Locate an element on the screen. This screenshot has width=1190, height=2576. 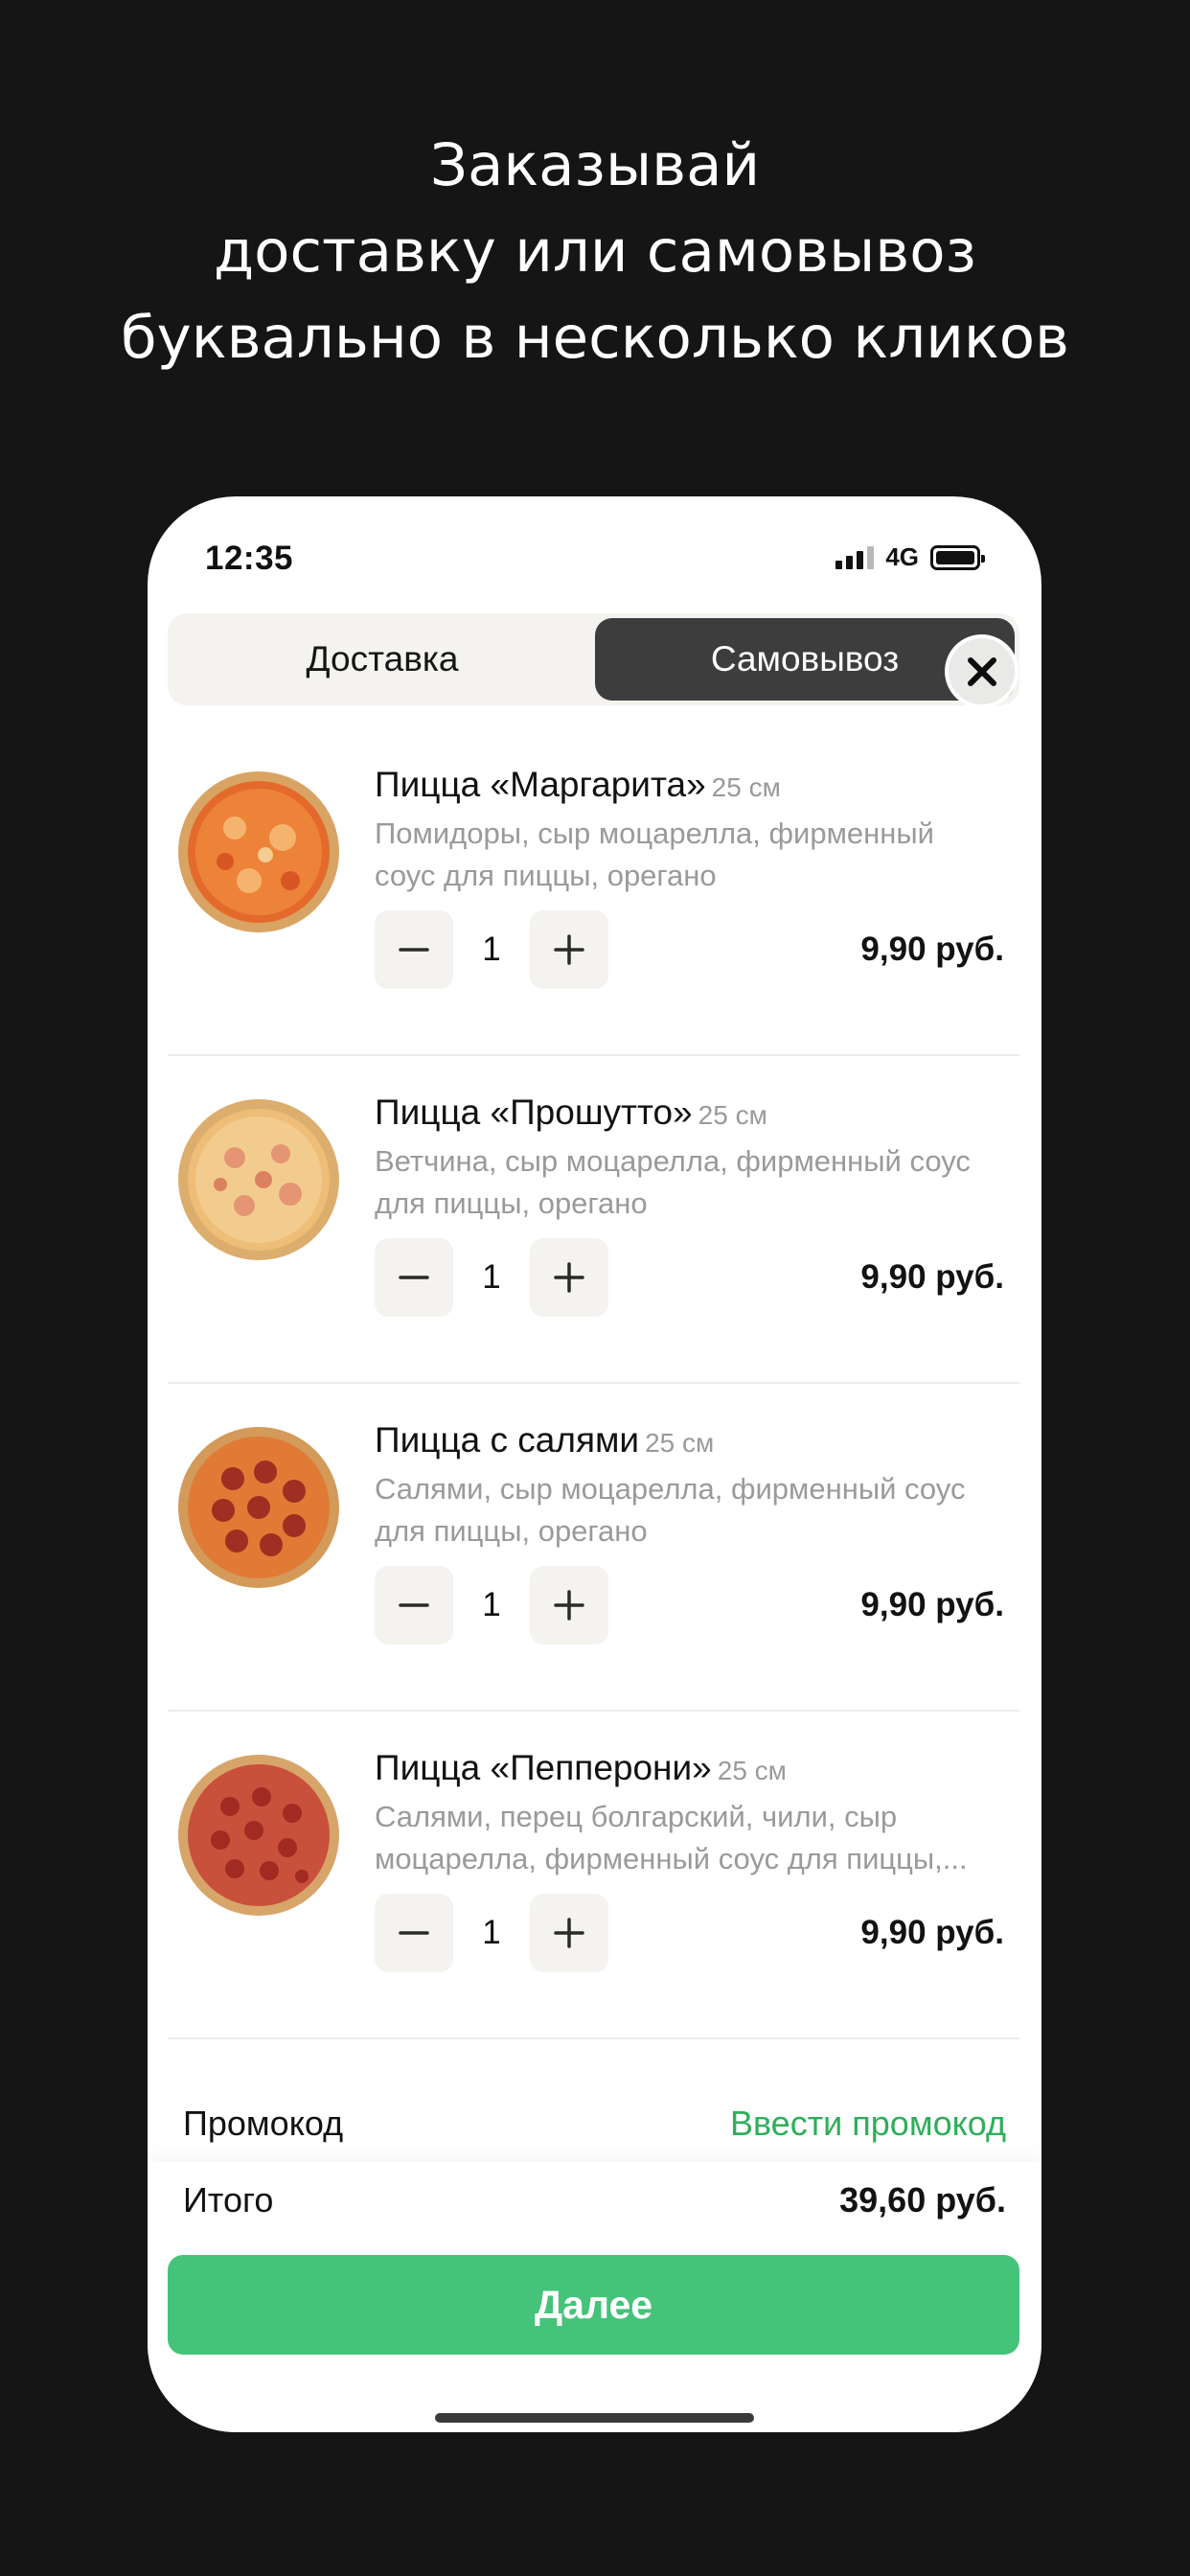
order-type-switch: Доставка Самовывоз is located at coordinates (593, 659).